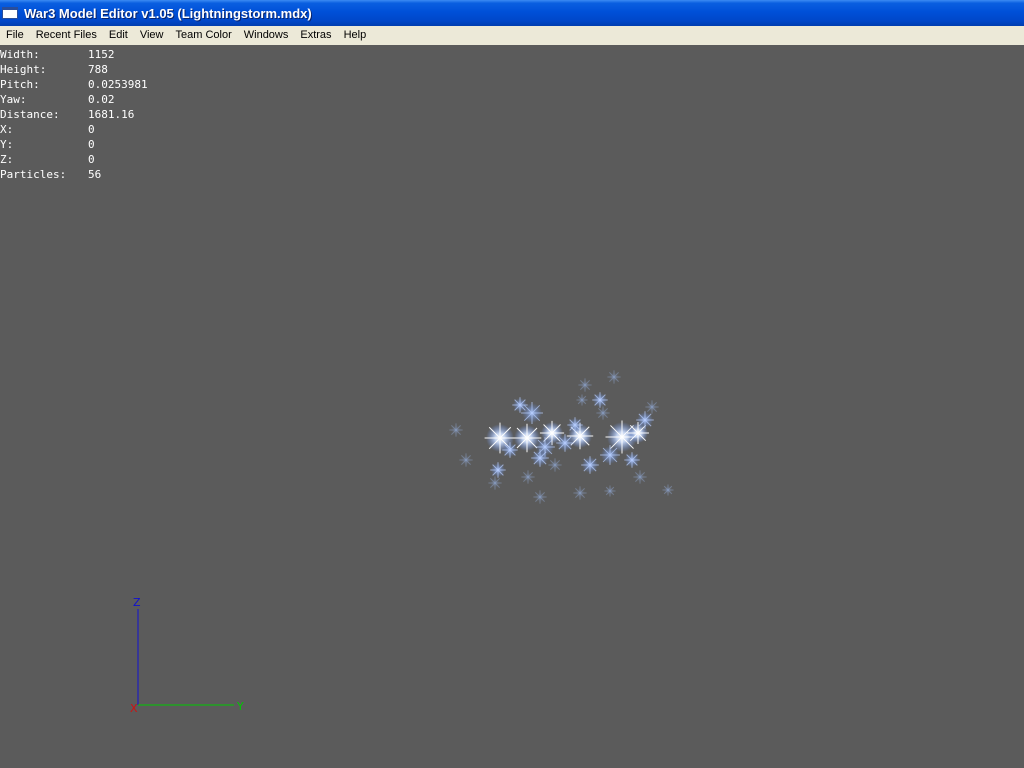 The width and height of the screenshot is (1024, 768). What do you see at coordinates (315, 35) in the screenshot?
I see `menu-extras: Extras` at bounding box center [315, 35].